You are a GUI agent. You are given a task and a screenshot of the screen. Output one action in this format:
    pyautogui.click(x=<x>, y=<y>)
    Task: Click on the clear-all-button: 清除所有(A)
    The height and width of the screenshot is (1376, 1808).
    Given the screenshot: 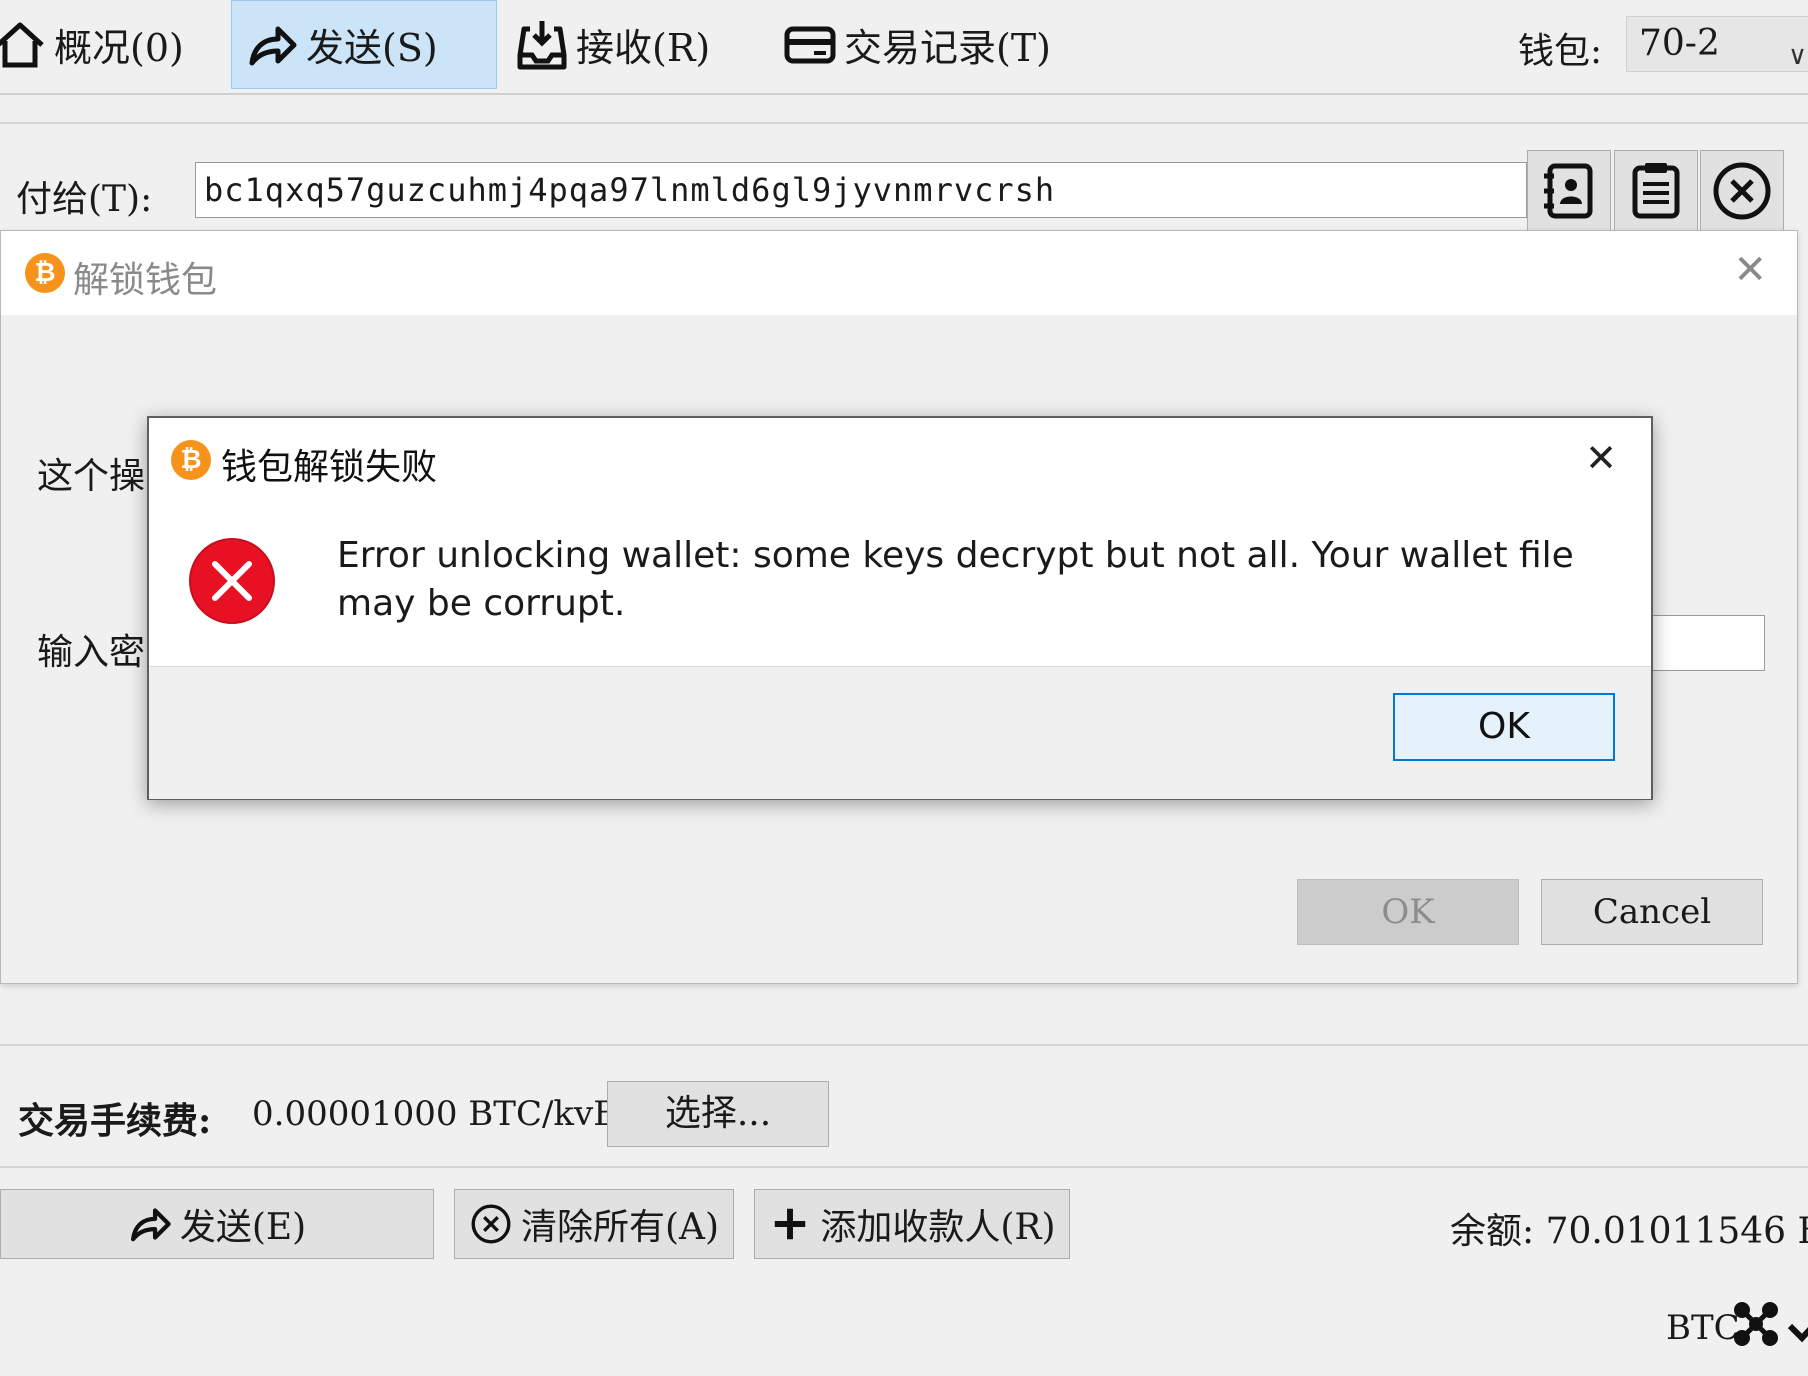 What is the action you would take?
    pyautogui.click(x=594, y=1224)
    